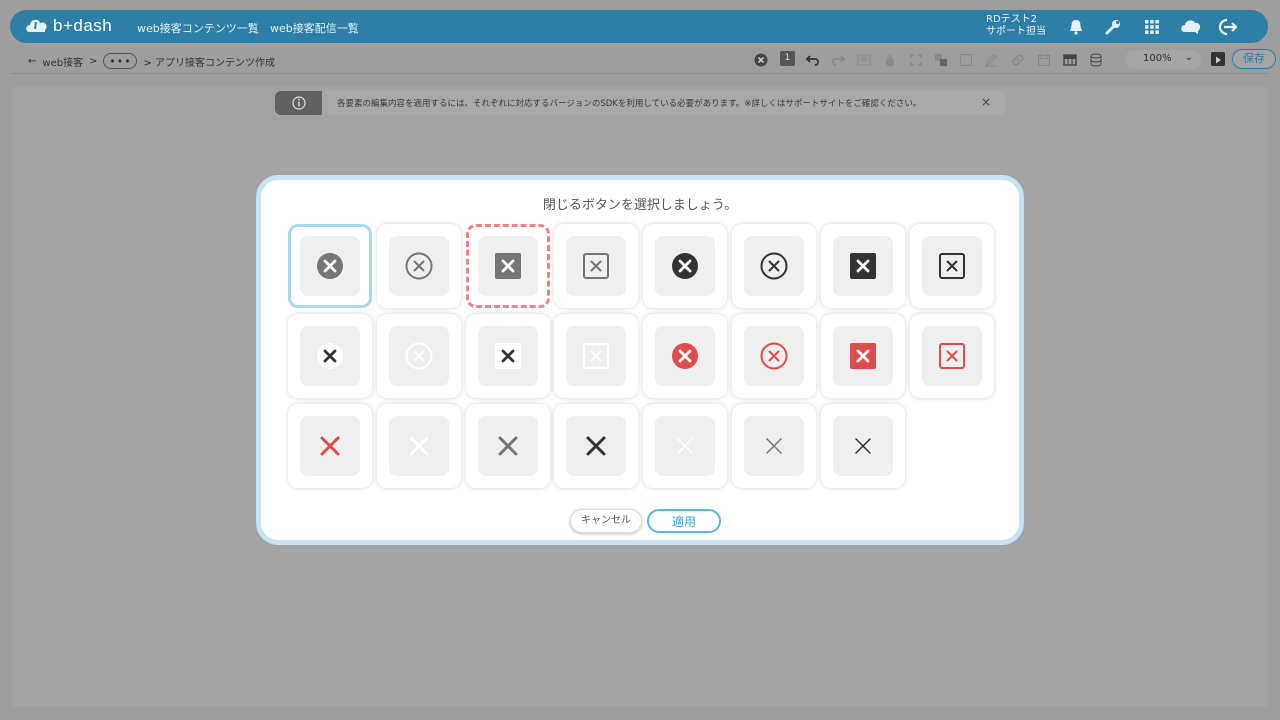  What do you see at coordinates (1018, 60) in the screenshot?
I see `link-icon` at bounding box center [1018, 60].